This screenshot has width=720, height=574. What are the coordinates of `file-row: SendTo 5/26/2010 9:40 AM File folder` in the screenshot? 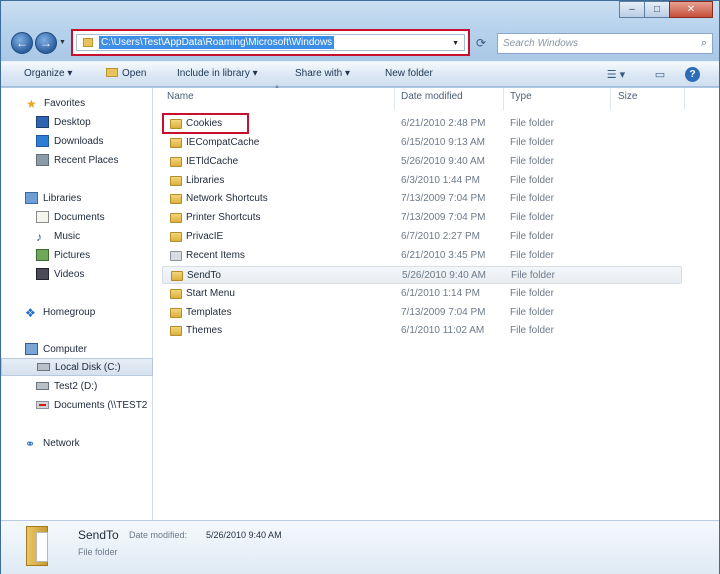 It's located at (422, 274).